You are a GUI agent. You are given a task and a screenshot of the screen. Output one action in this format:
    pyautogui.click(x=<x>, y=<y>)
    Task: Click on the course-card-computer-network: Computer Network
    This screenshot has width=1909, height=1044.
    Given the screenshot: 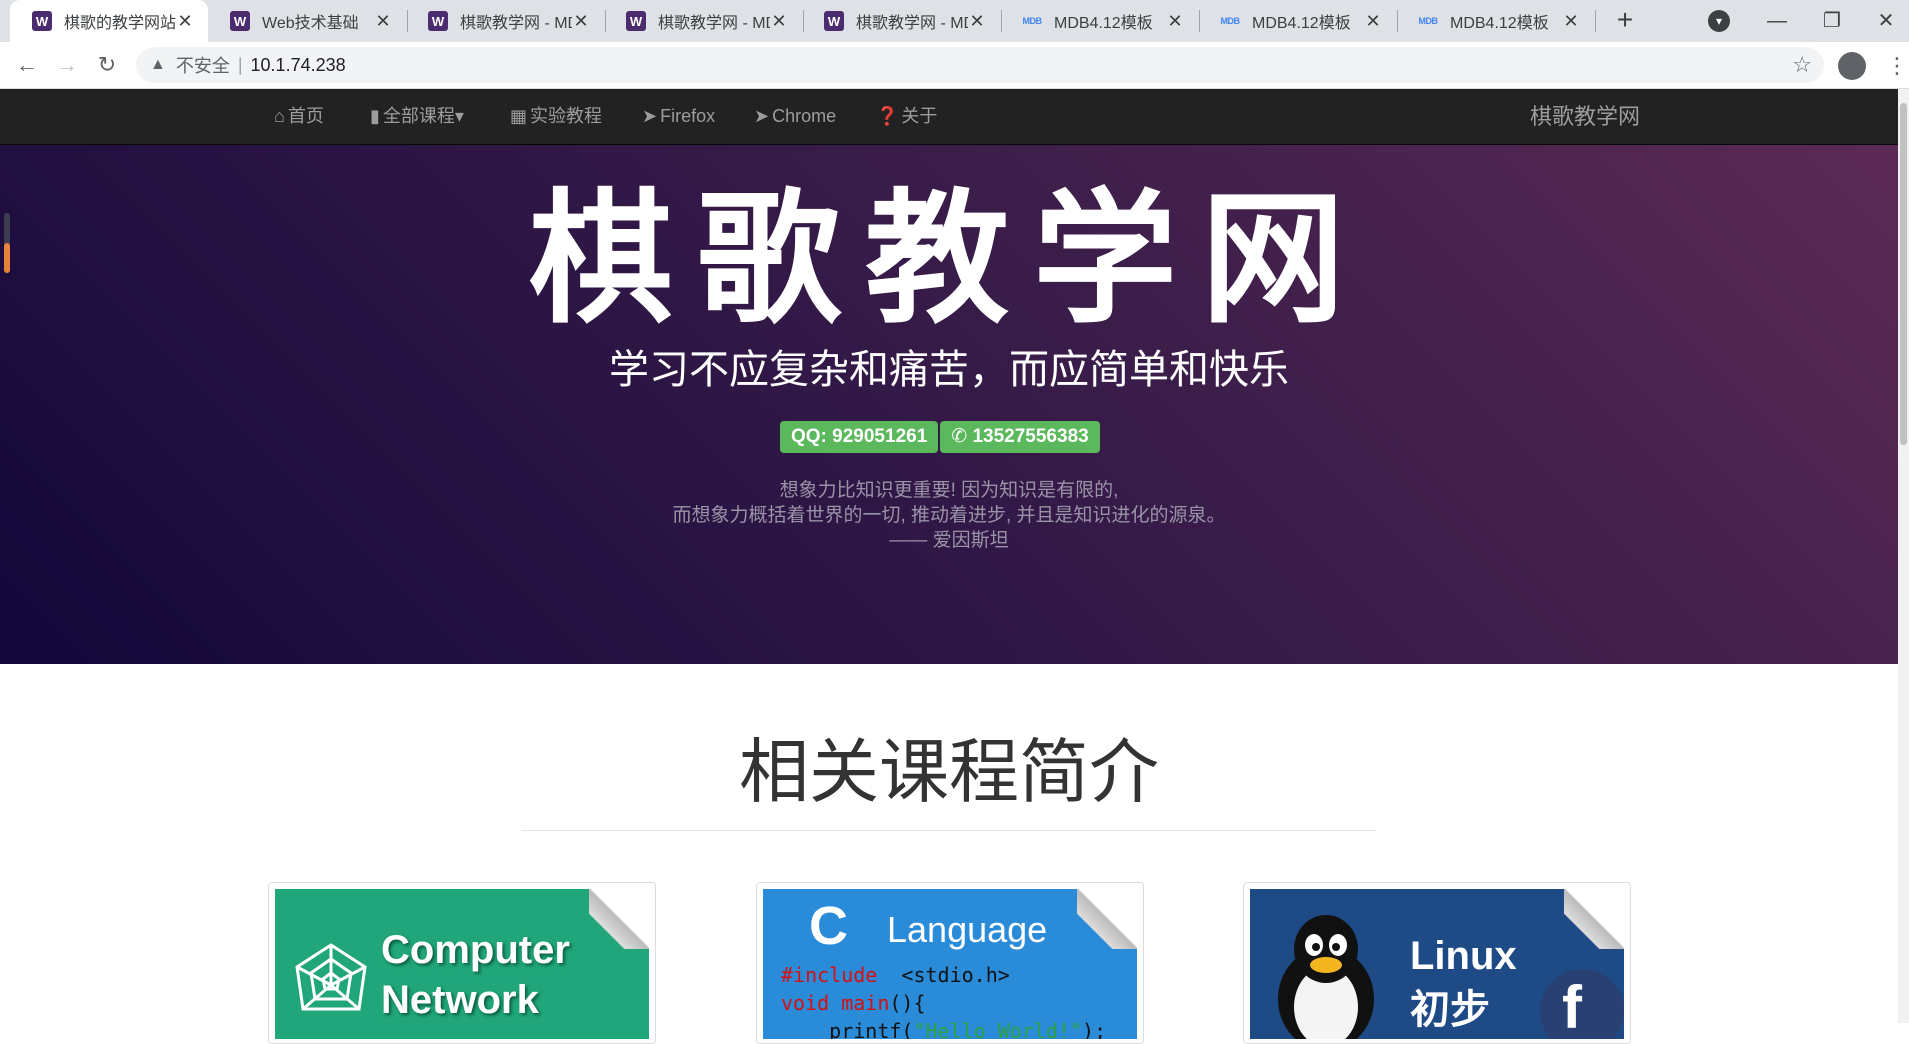 What is the action you would take?
    pyautogui.click(x=462, y=963)
    